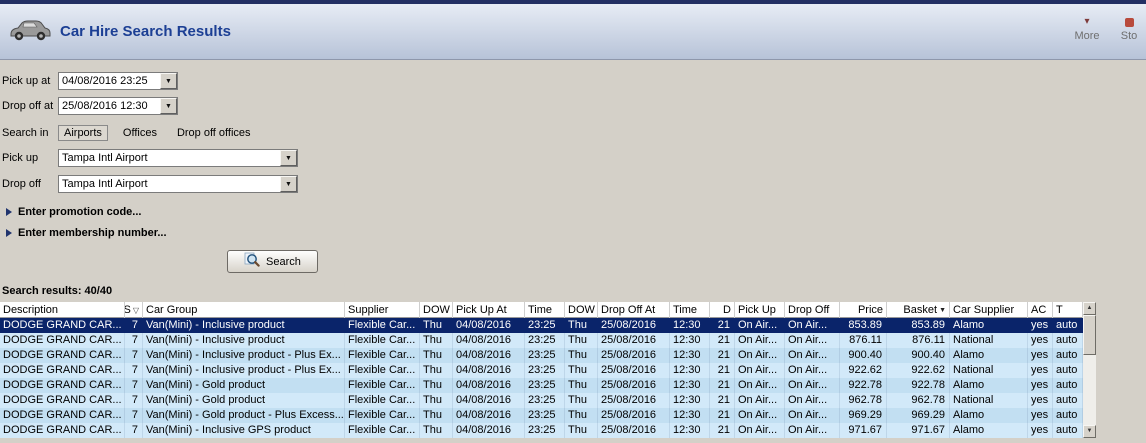  Describe the element at coordinates (989, 370) in the screenshot. I see `cell-car_supplier: National` at that location.